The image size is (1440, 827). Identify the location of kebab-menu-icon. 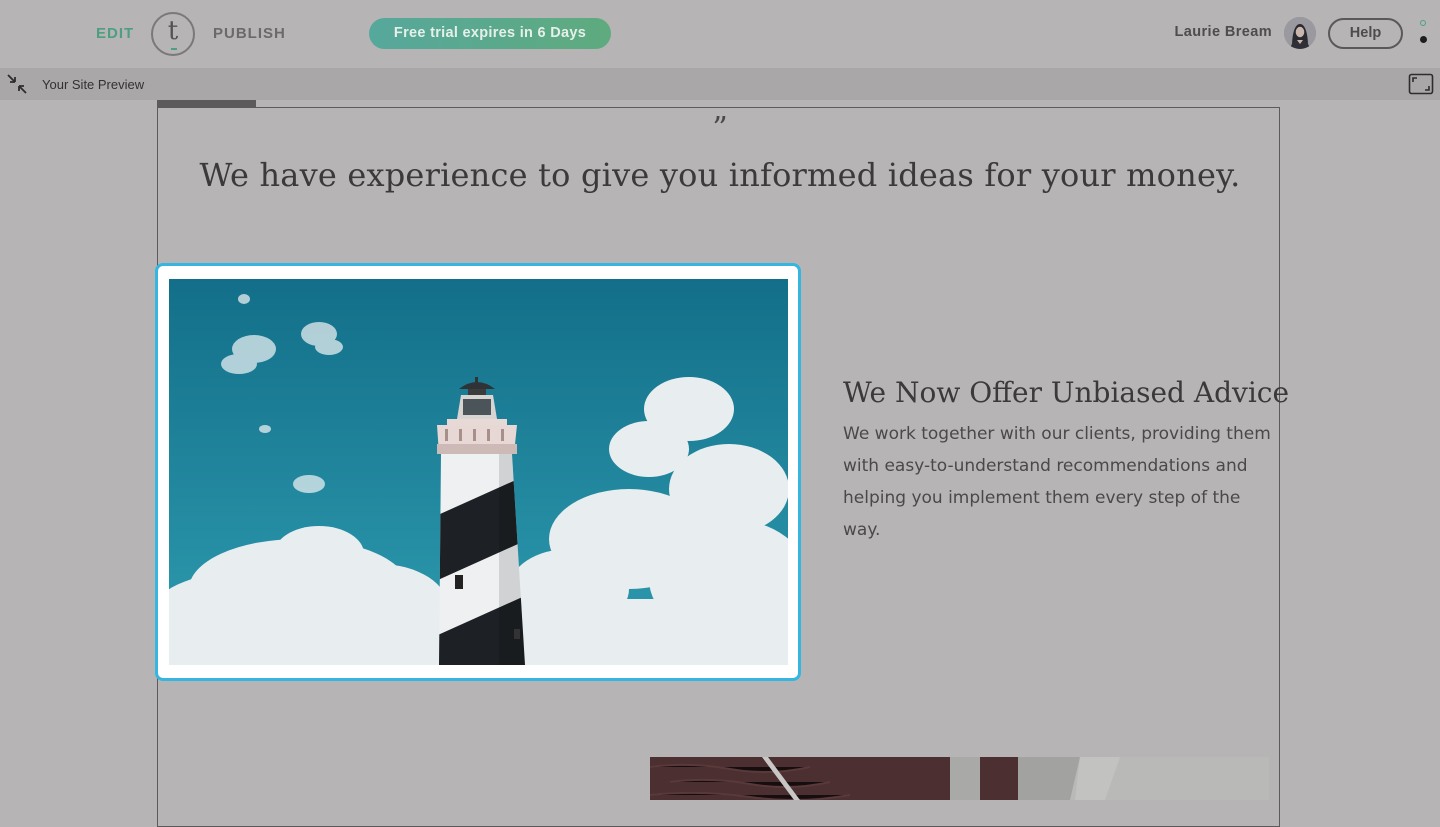
(1424, 34).